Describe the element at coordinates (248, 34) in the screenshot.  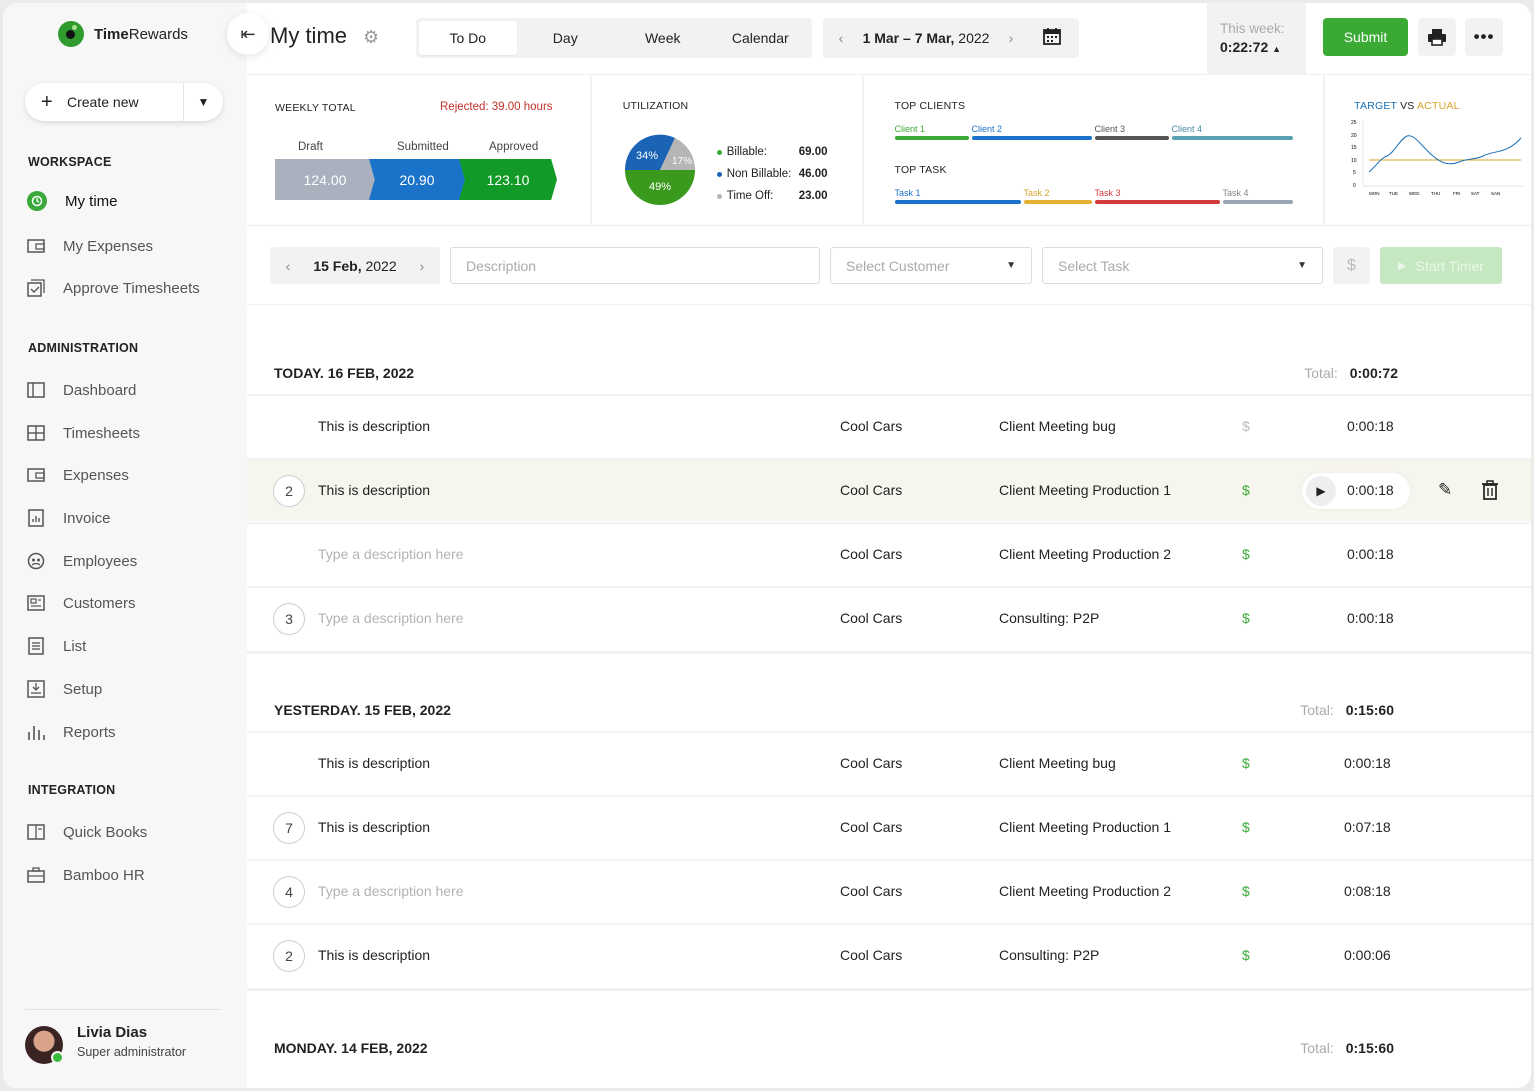
I see `collapse-sidebar-button: ⇤` at that location.